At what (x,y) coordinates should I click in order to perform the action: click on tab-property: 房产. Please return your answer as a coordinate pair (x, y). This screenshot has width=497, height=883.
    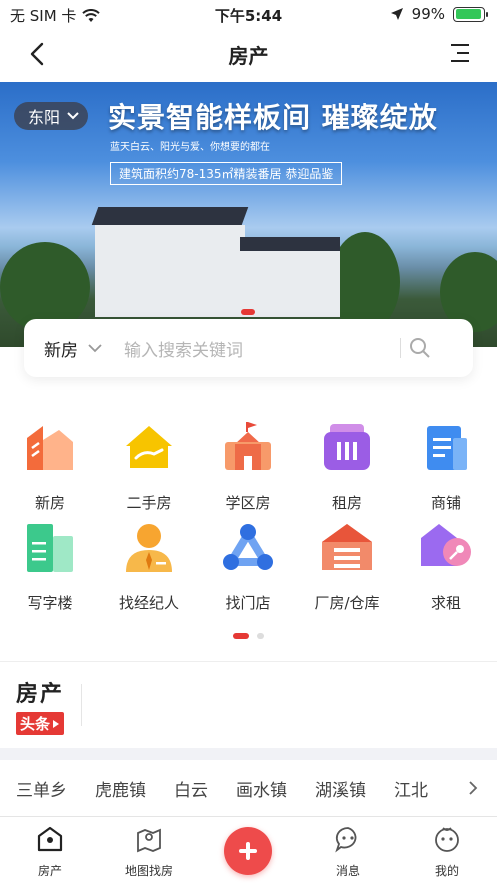
    Looking at the image, I should click on (50, 852).